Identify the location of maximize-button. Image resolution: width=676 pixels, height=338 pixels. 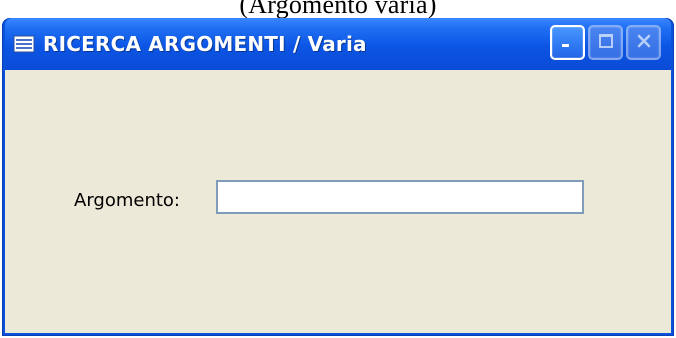
(605, 42).